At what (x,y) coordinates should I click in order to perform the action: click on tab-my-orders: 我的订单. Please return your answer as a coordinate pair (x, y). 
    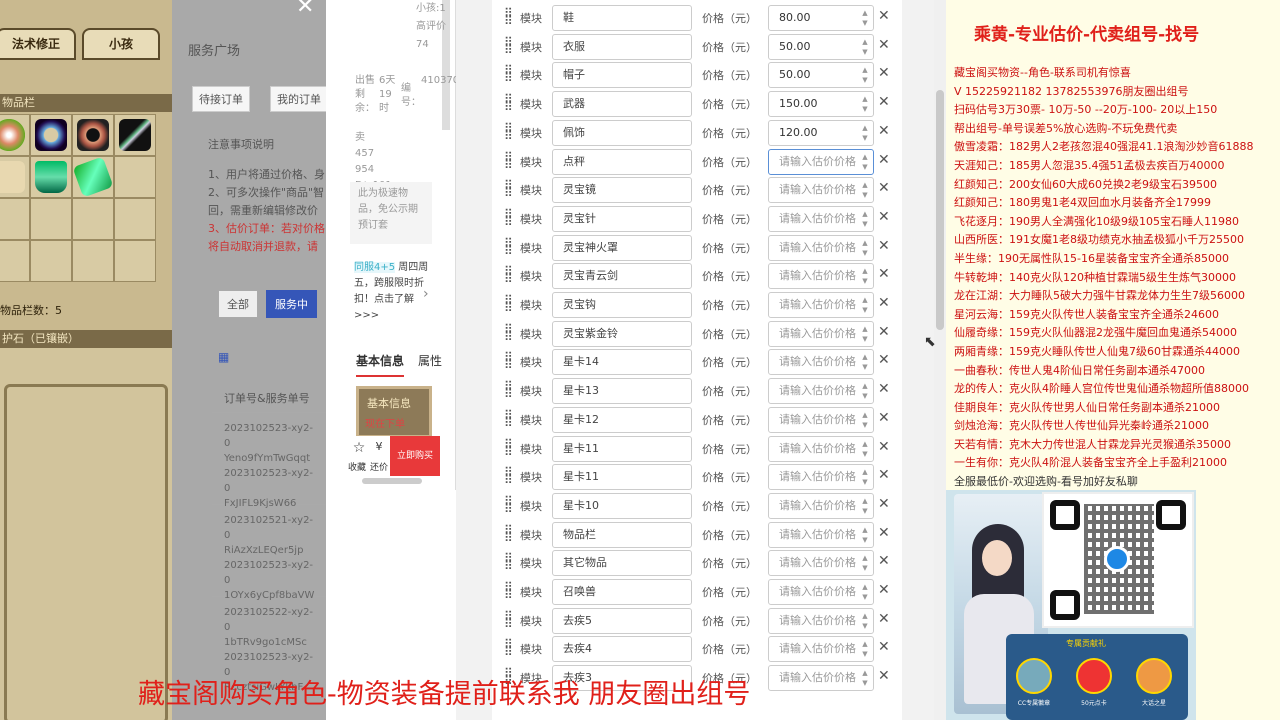
    Looking at the image, I should click on (299, 99).